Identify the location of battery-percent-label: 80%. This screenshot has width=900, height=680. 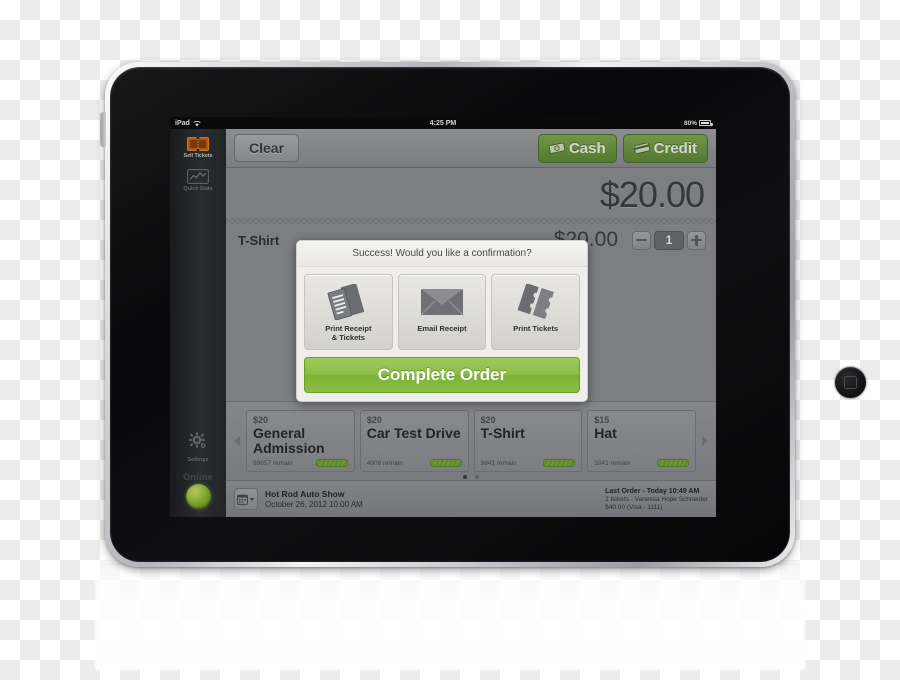
(690, 123).